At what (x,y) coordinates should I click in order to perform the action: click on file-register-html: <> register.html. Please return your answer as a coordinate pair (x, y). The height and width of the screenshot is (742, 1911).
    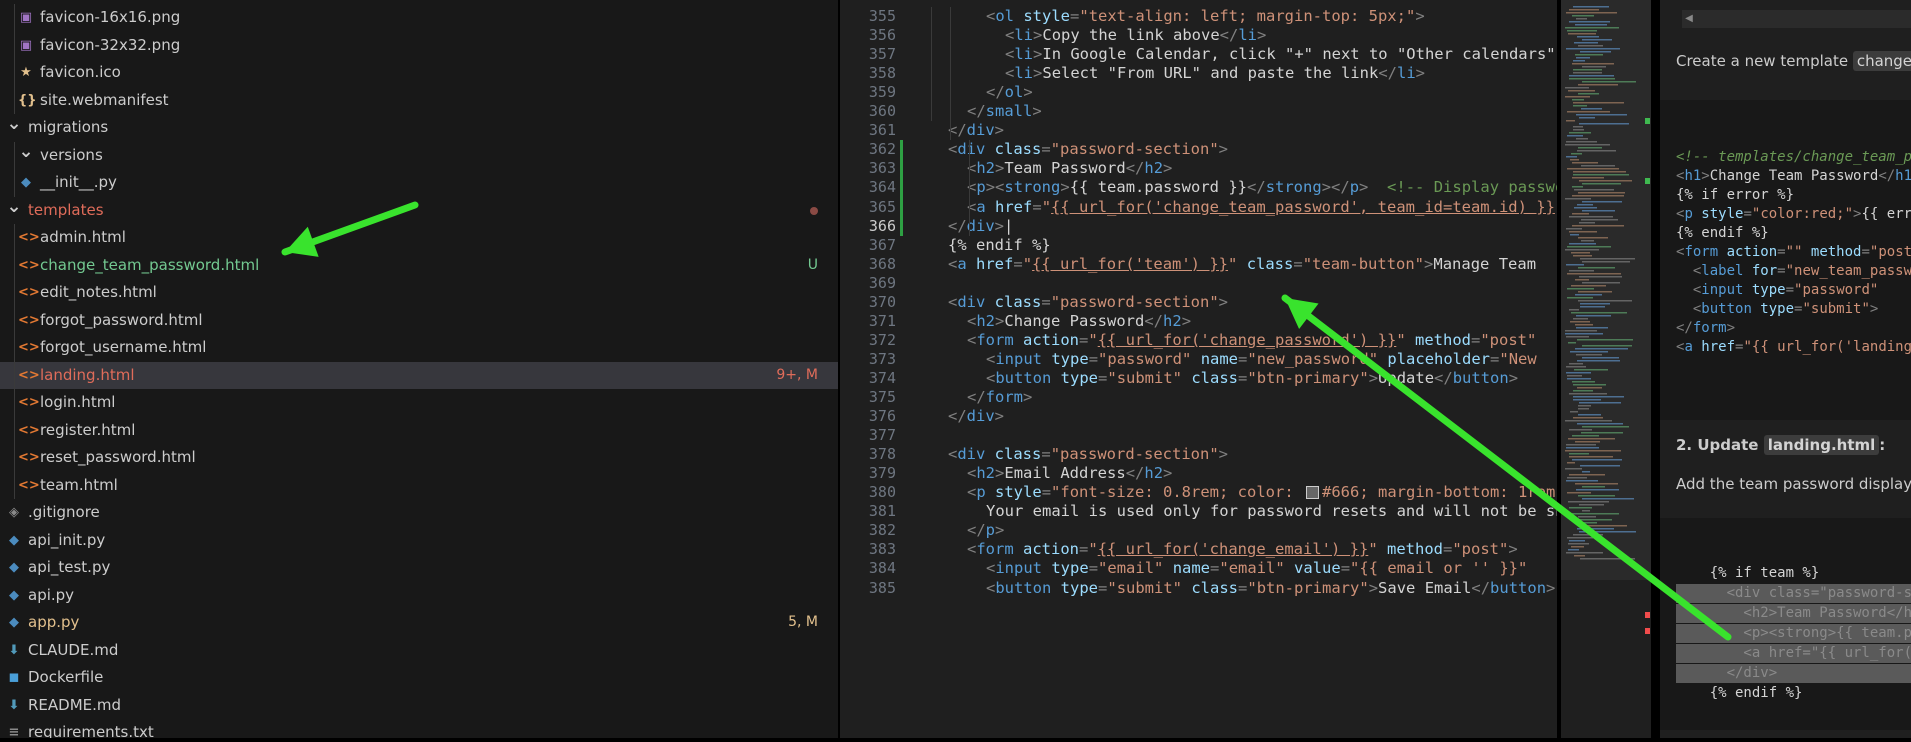
    Looking at the image, I should click on (419, 431).